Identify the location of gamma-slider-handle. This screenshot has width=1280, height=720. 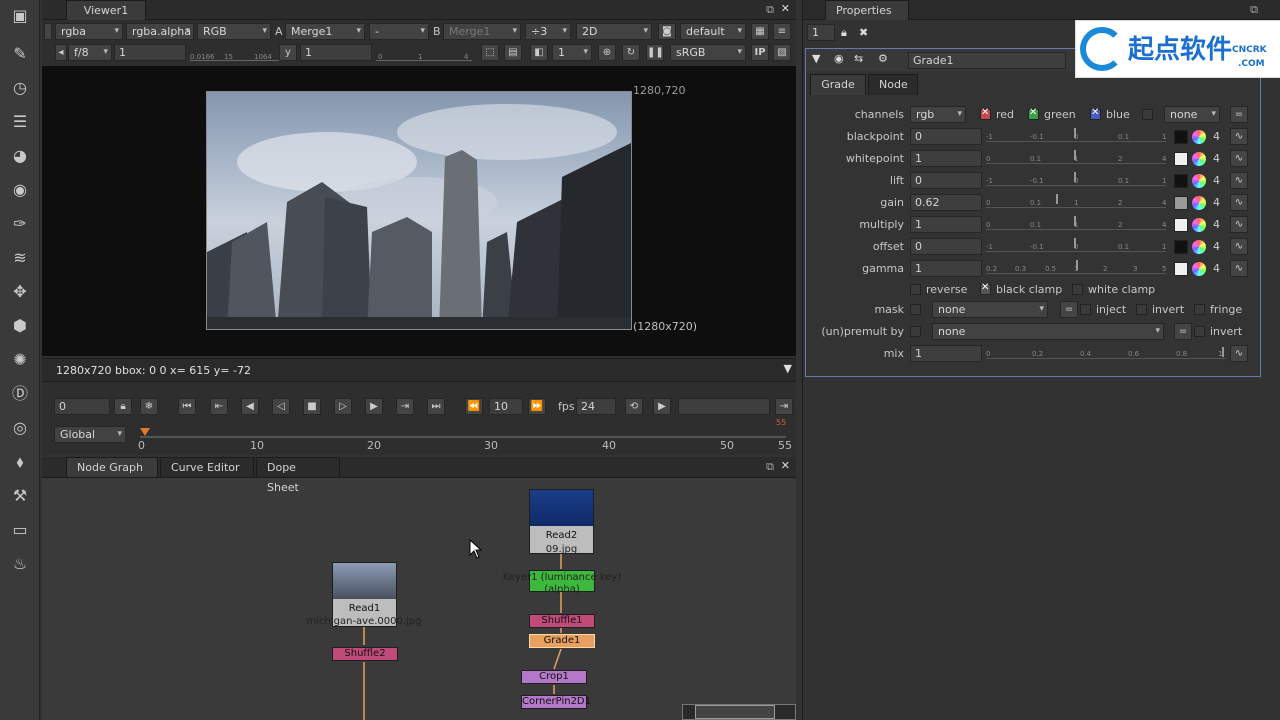
(1077, 265).